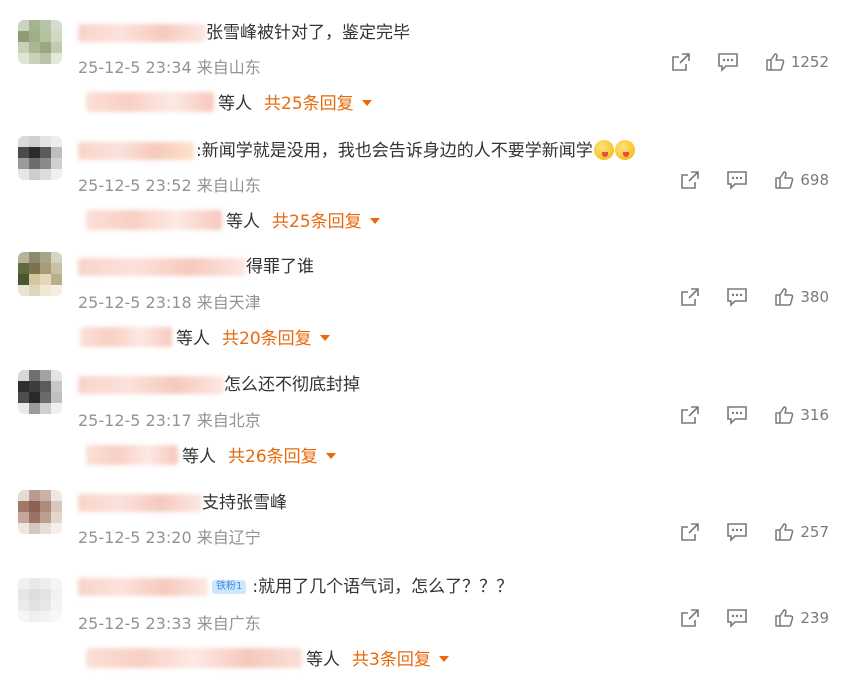 This screenshot has width=843, height=684. I want to click on like-button: 239, so click(801, 618).